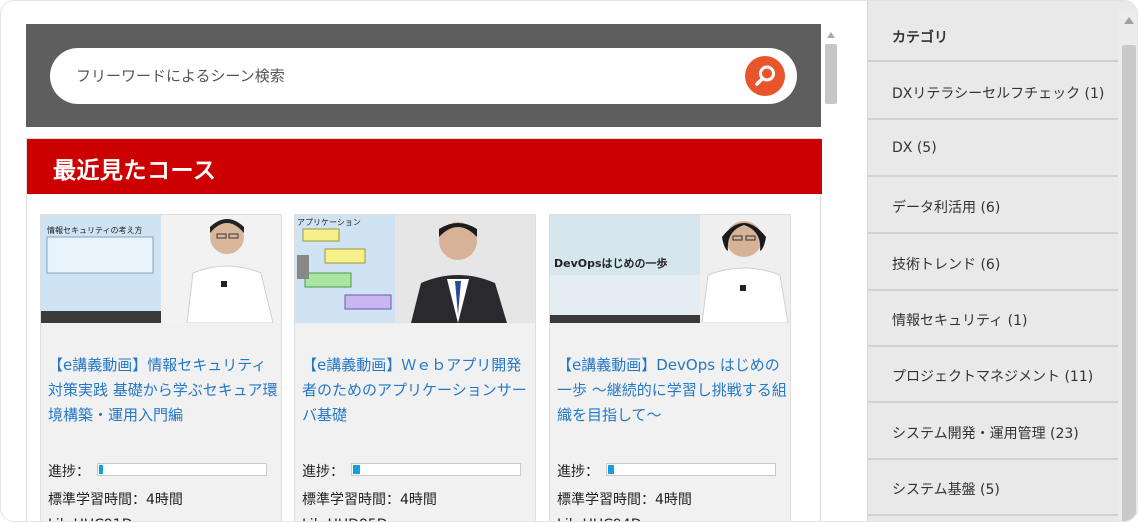  I want to click on search-icon, so click(765, 75).